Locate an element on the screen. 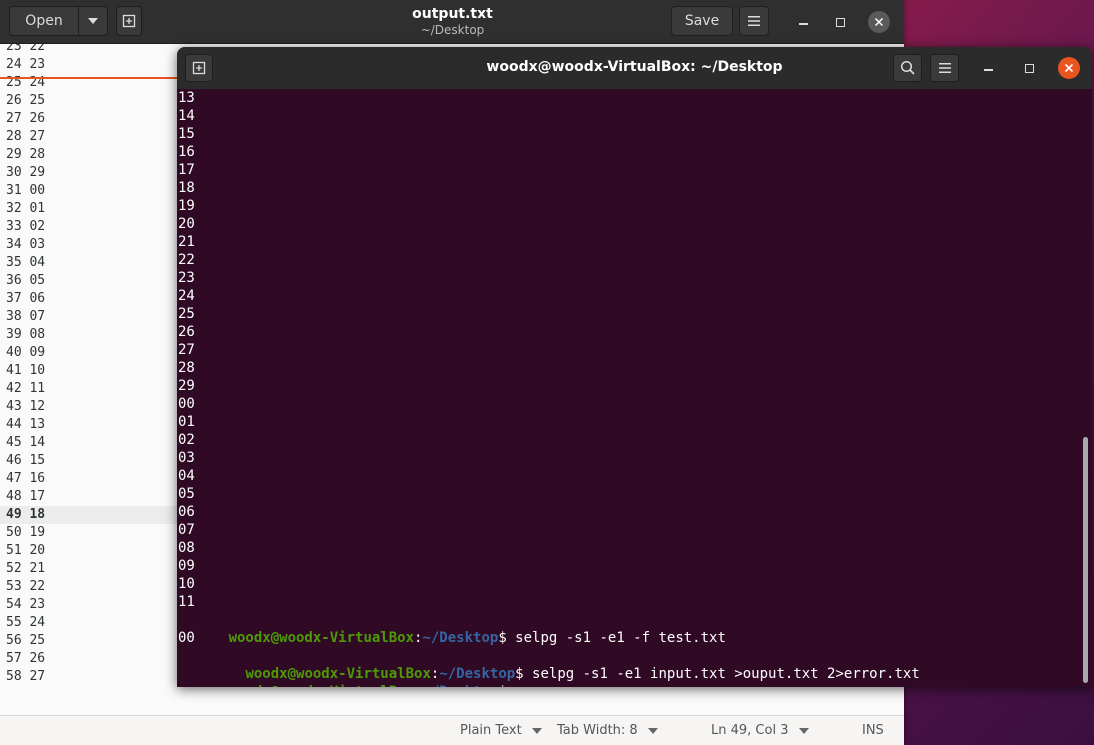 The image size is (1094, 745). terminal-output-line: 01 is located at coordinates (186, 422).